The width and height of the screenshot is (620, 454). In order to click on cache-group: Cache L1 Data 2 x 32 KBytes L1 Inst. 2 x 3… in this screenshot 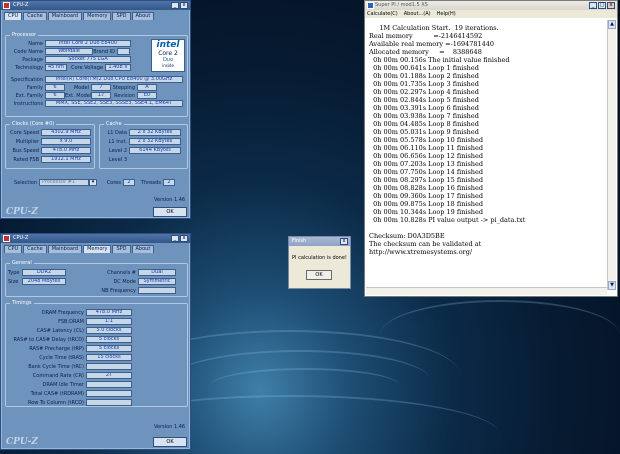, I will do `click(143, 145)`.